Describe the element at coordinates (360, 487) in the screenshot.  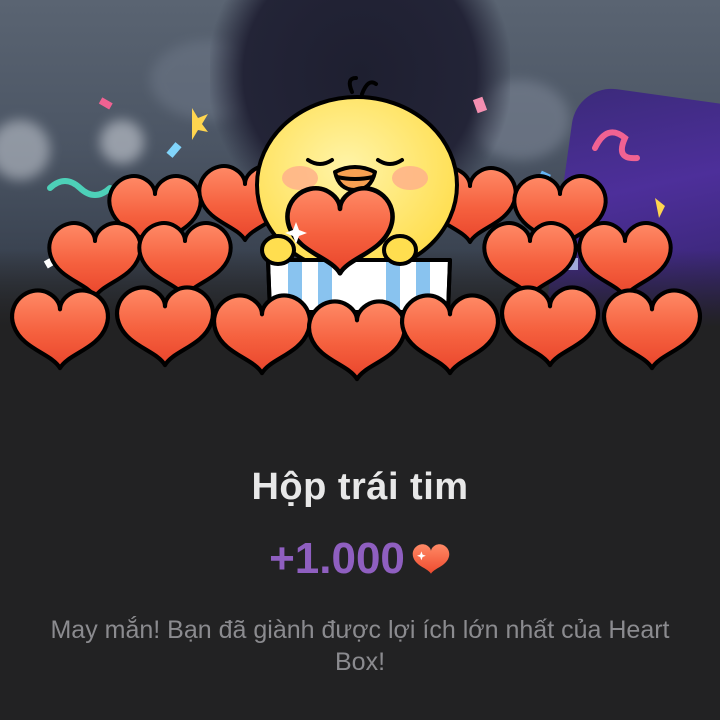
I see `reward-title: Hộp trái tim` at that location.